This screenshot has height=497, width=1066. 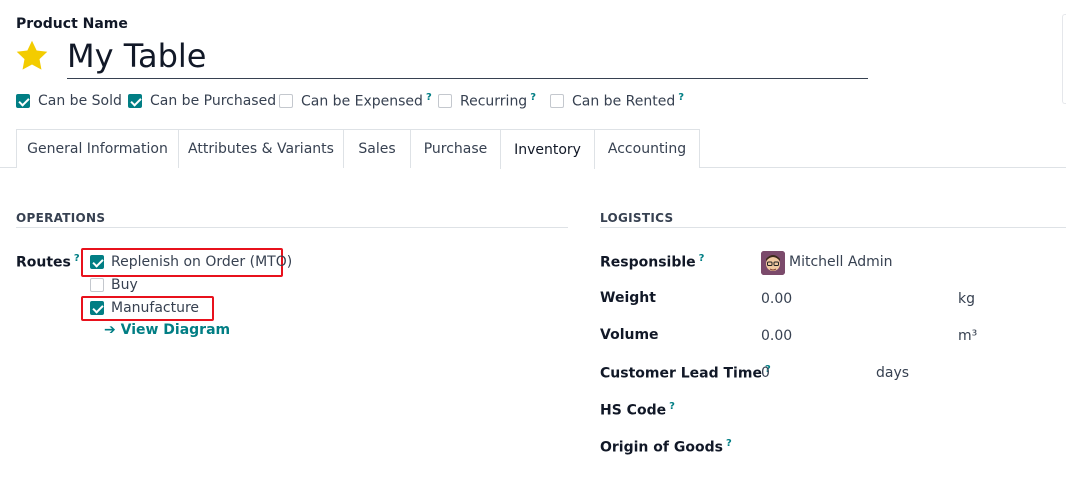 I want to click on tab-purchase: Purchase, so click(x=456, y=148).